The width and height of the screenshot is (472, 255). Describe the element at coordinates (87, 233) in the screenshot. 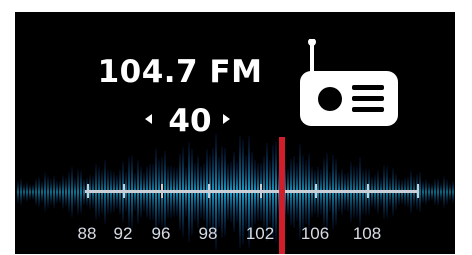

I see `scale-label: 88` at that location.